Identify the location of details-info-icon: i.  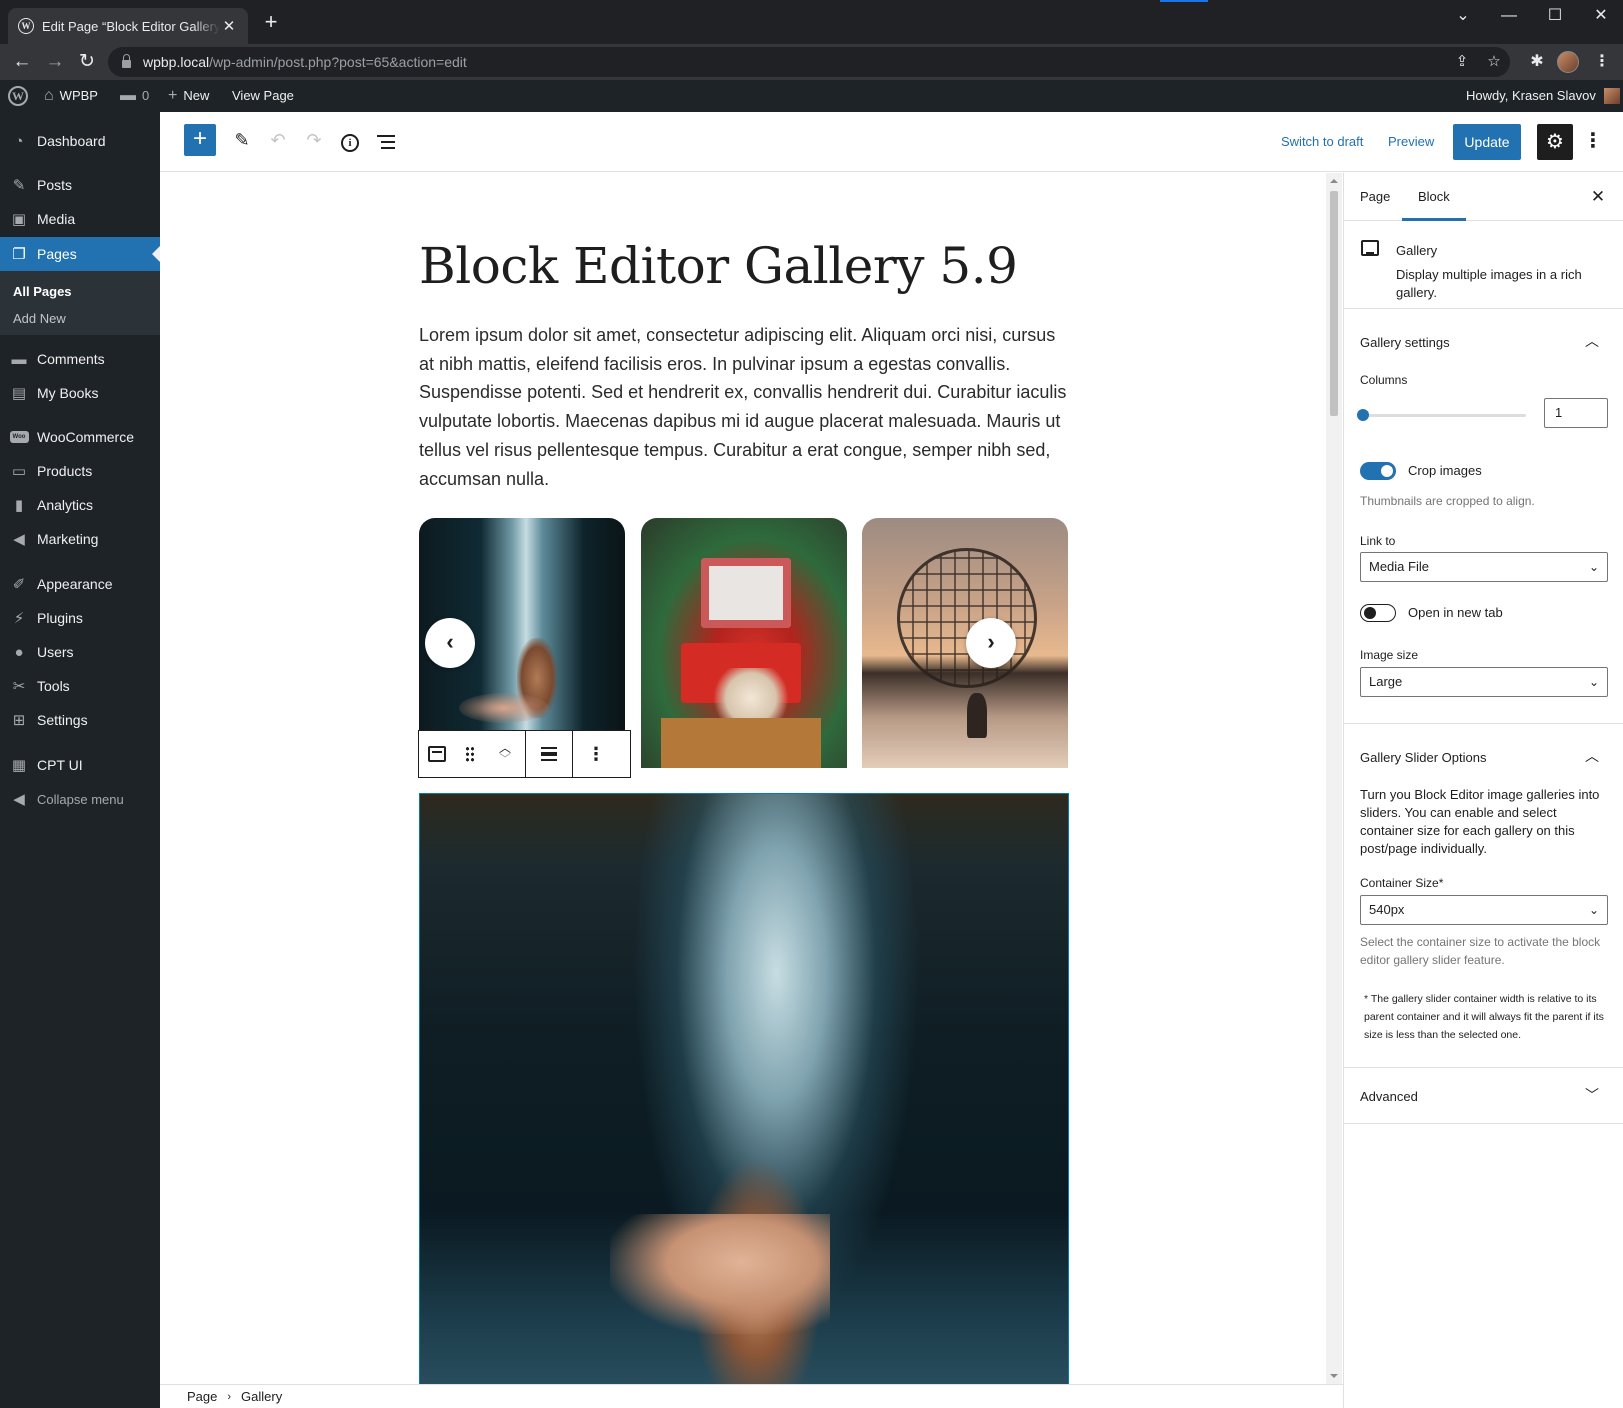
(350, 140).